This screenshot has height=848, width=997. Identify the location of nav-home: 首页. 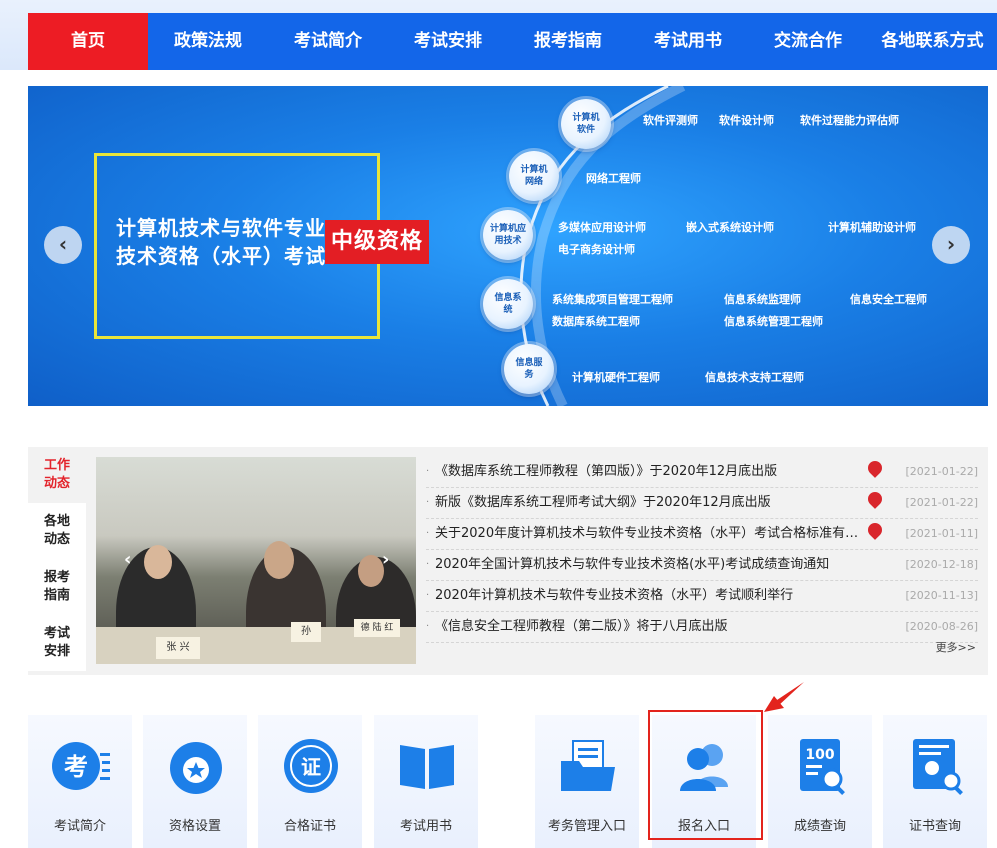
(88, 41).